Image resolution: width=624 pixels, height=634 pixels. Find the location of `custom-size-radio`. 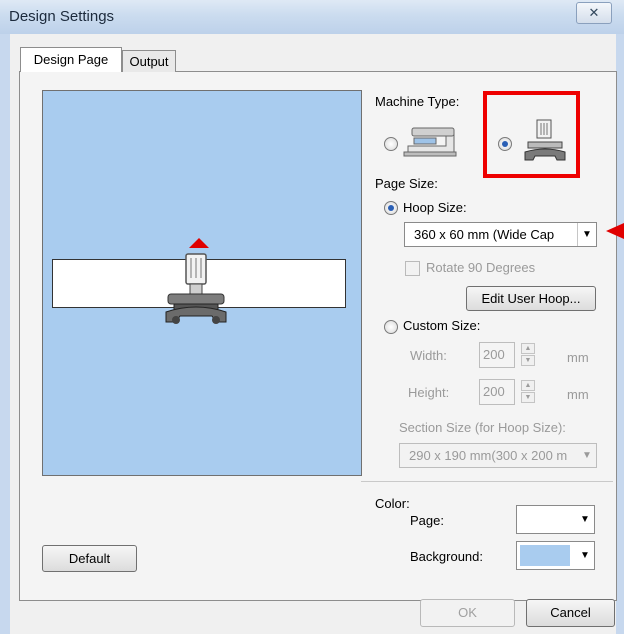

custom-size-radio is located at coordinates (391, 327).